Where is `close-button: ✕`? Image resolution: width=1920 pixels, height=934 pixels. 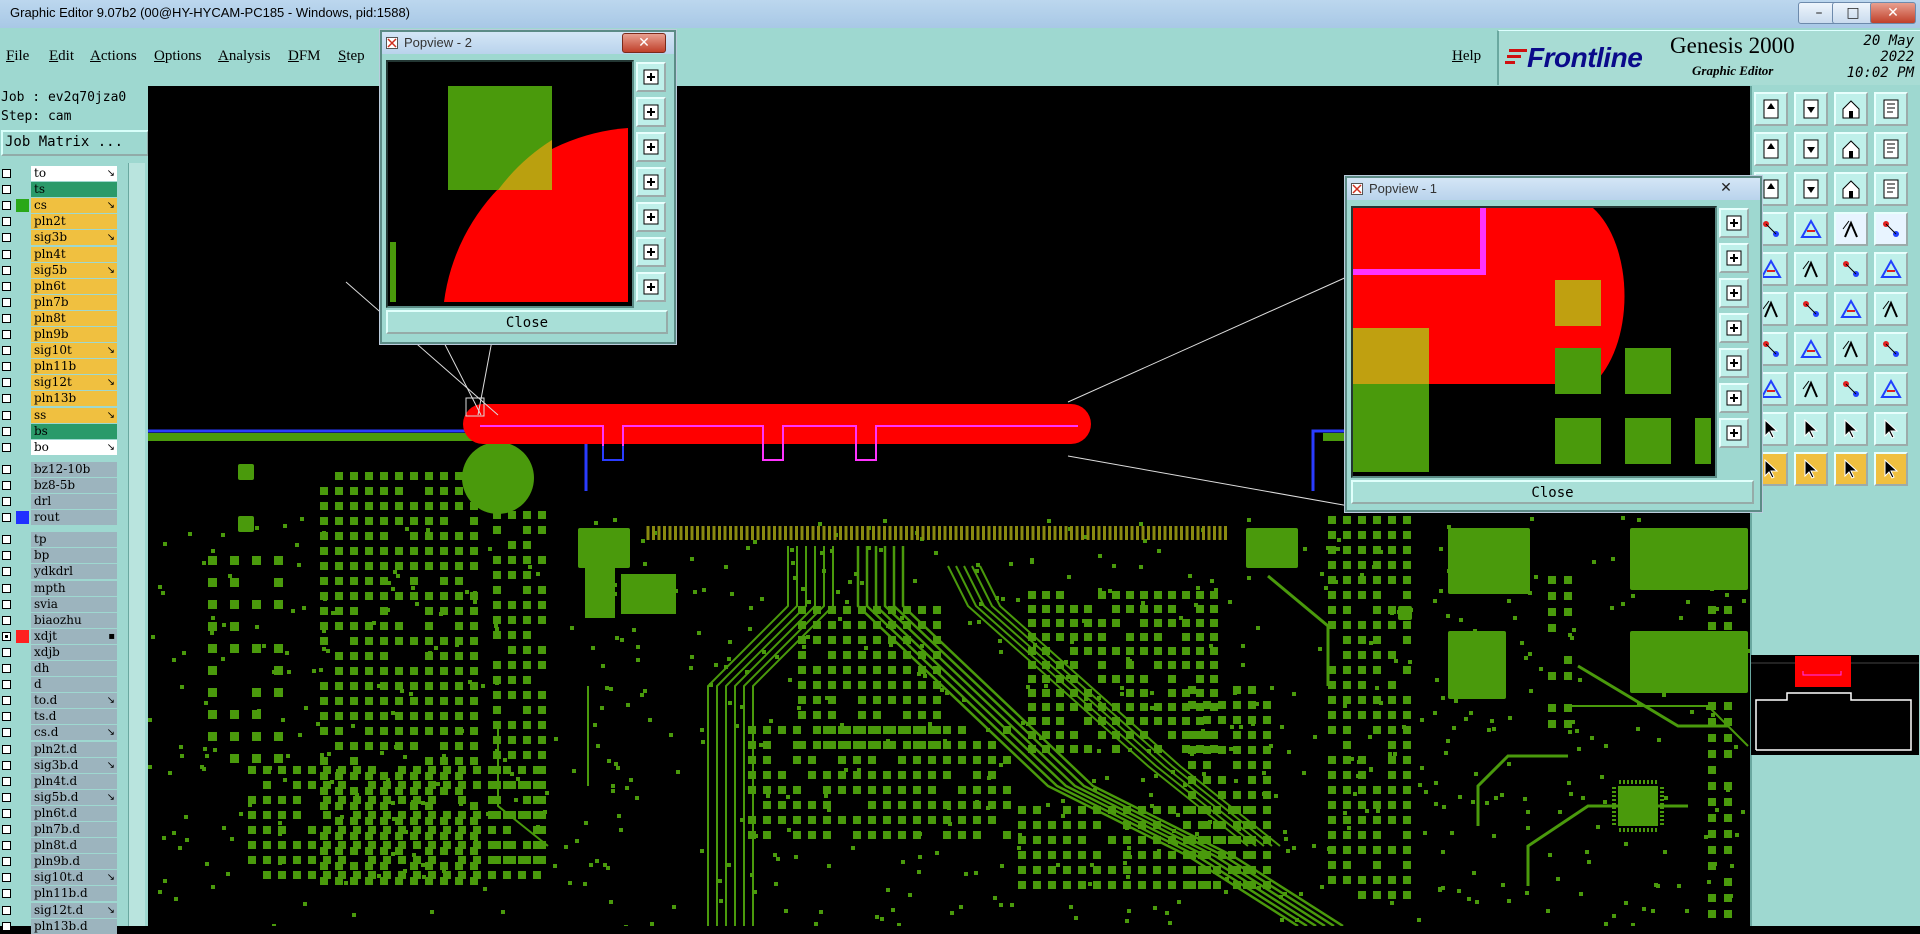 close-button: ✕ is located at coordinates (1893, 13).